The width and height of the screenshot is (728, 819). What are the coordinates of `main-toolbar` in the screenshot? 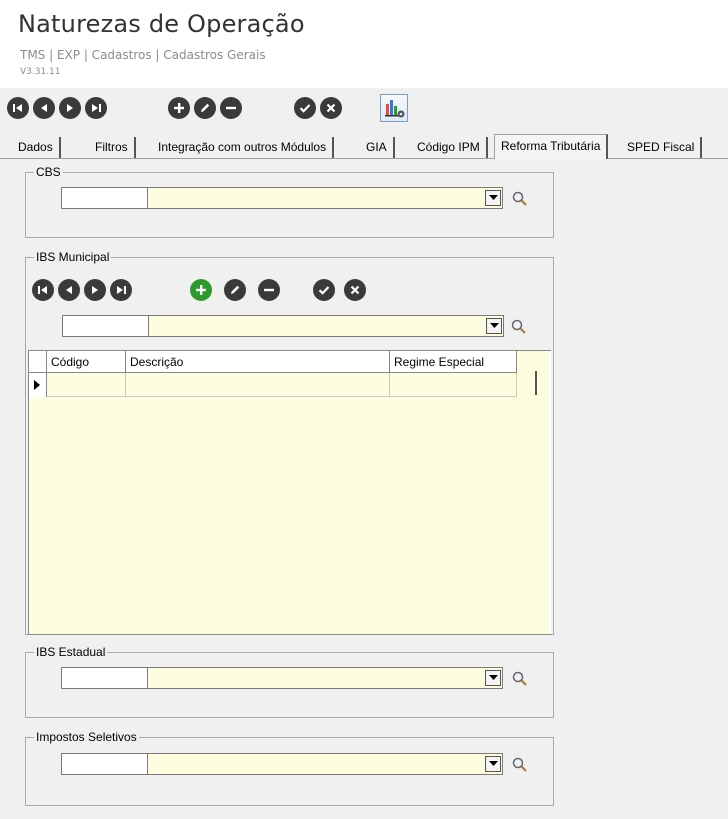 It's located at (364, 108).